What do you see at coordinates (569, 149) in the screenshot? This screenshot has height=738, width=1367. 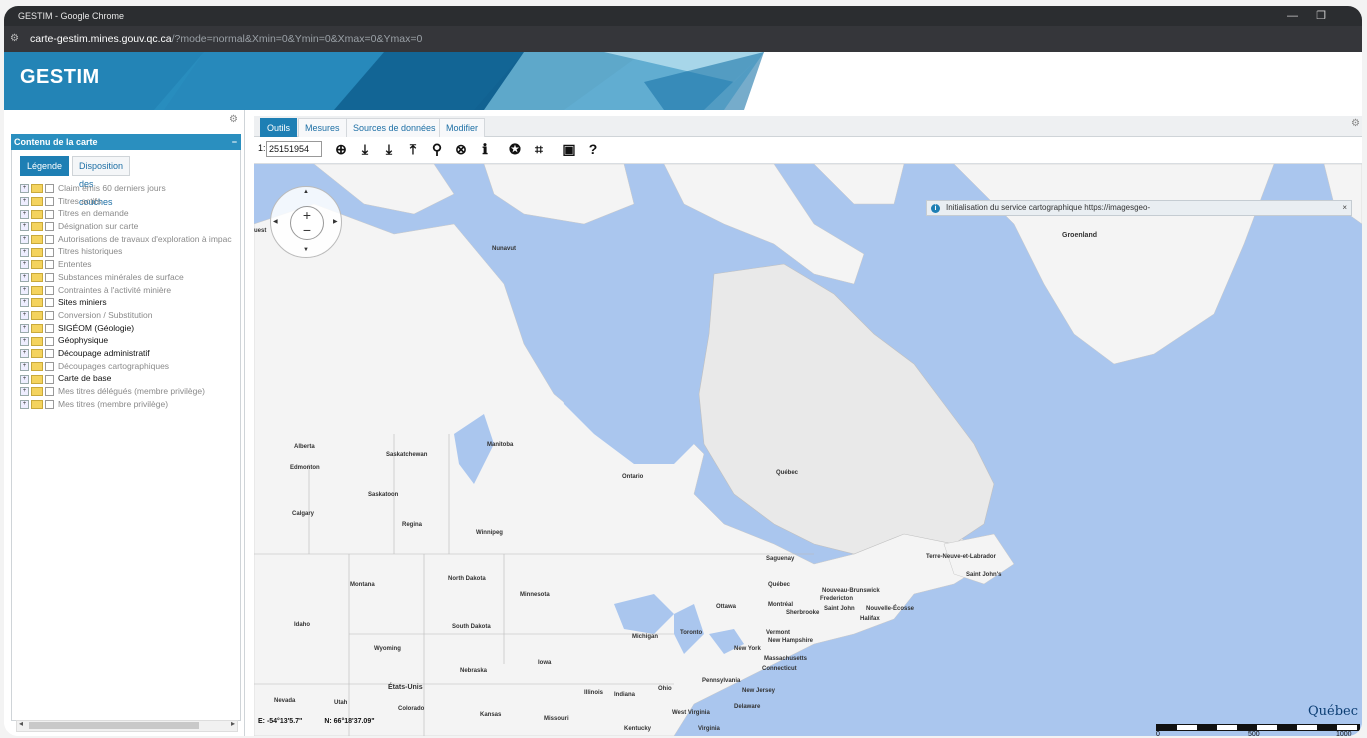 I see `pdf-icon: ▣` at bounding box center [569, 149].